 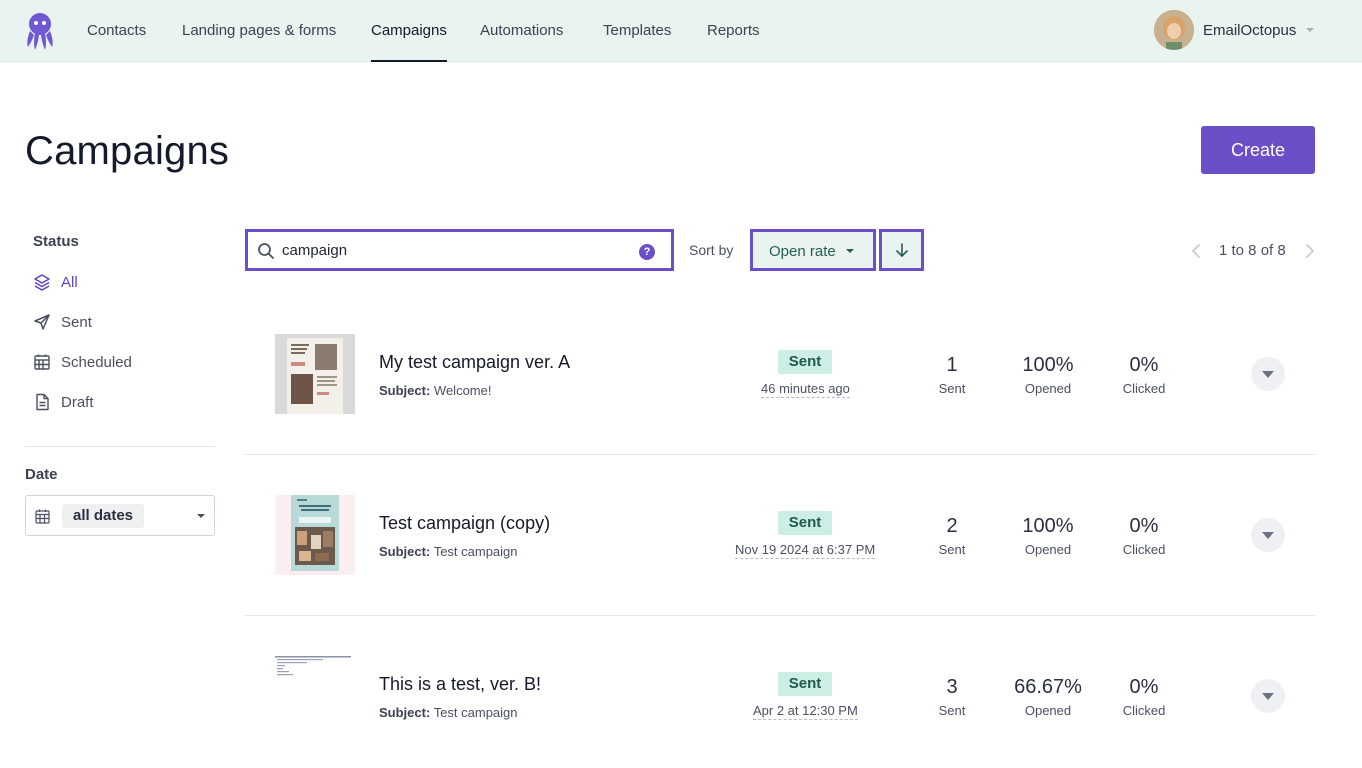 I want to click on nav-landing-pages-forms: Landing pages & forms, so click(x=259, y=31).